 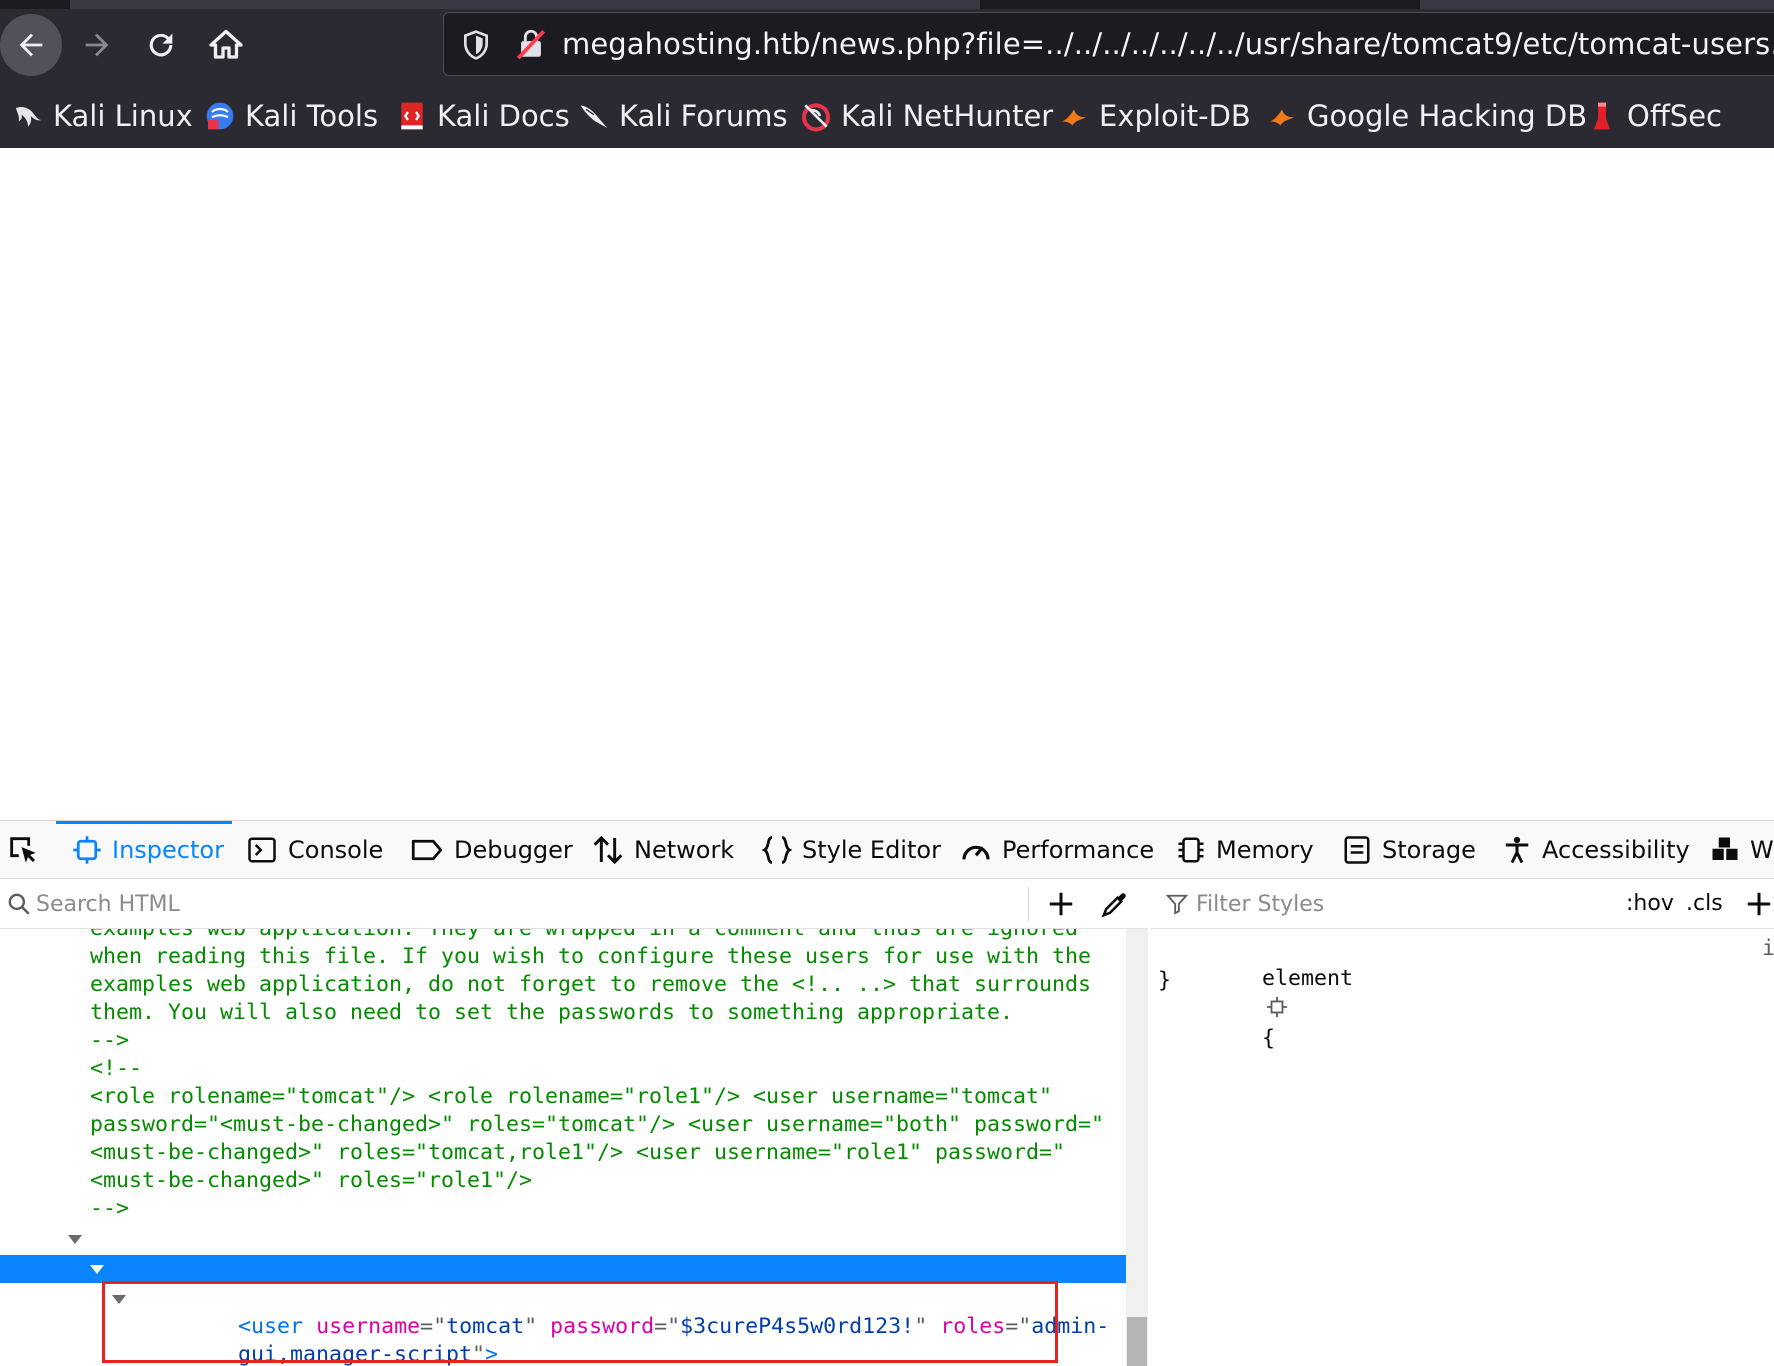 What do you see at coordinates (1616, 850) in the screenshot?
I see `tab-label: Accessibility` at bounding box center [1616, 850].